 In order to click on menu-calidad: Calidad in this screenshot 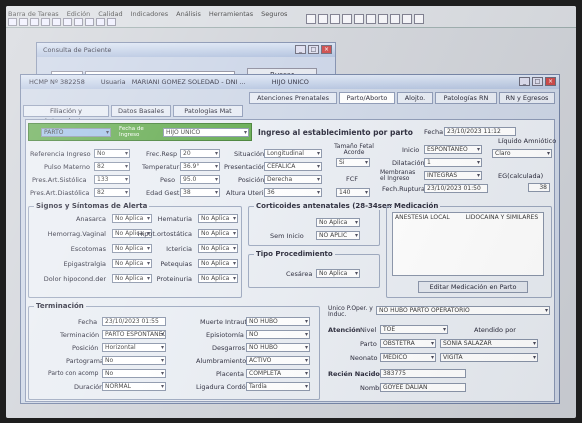, I will do `click(110, 14)`.